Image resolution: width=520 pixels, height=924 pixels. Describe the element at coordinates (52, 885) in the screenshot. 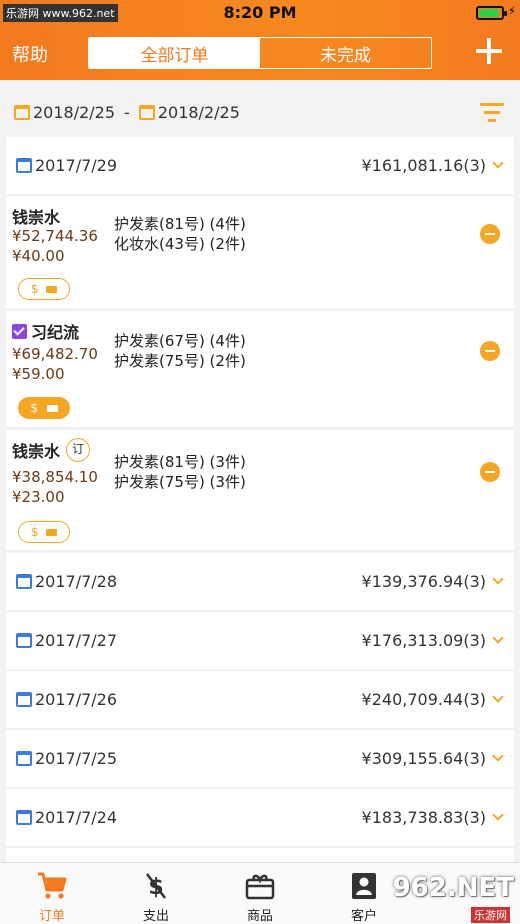

I see `cart-icon` at that location.